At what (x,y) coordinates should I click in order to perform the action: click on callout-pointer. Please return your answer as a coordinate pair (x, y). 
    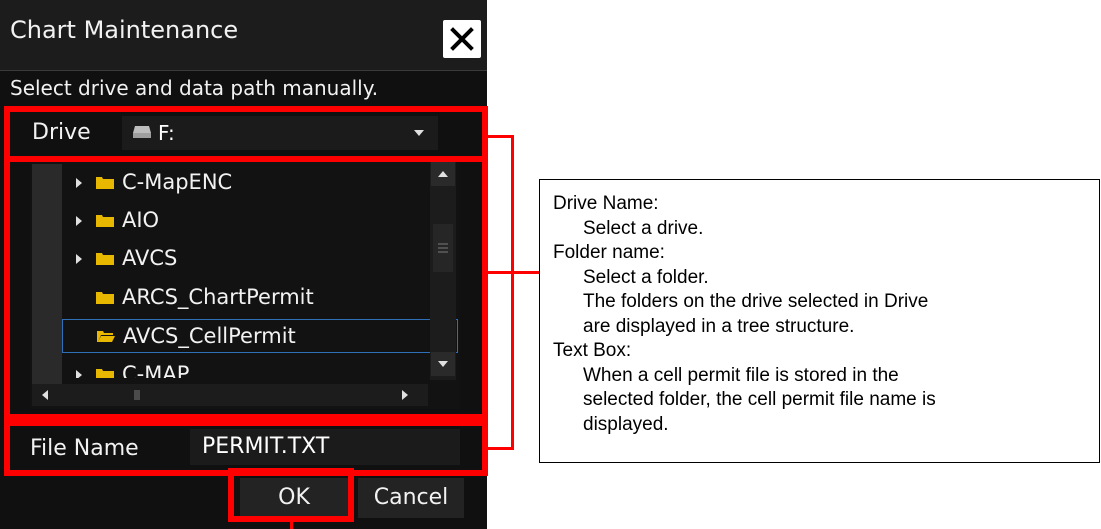
    Looking at the image, I should click on (511, 272).